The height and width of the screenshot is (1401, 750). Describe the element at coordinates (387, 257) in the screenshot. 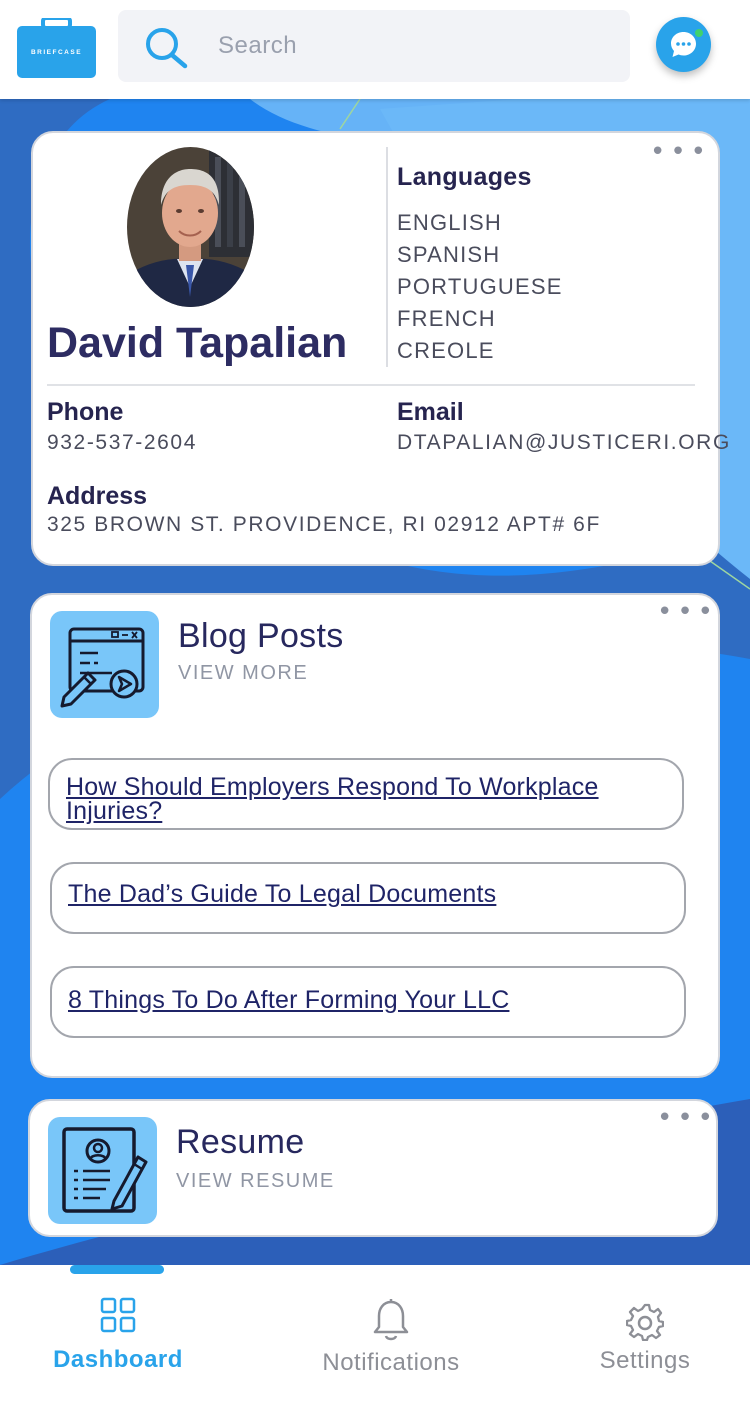

I see `vertical-divider` at that location.